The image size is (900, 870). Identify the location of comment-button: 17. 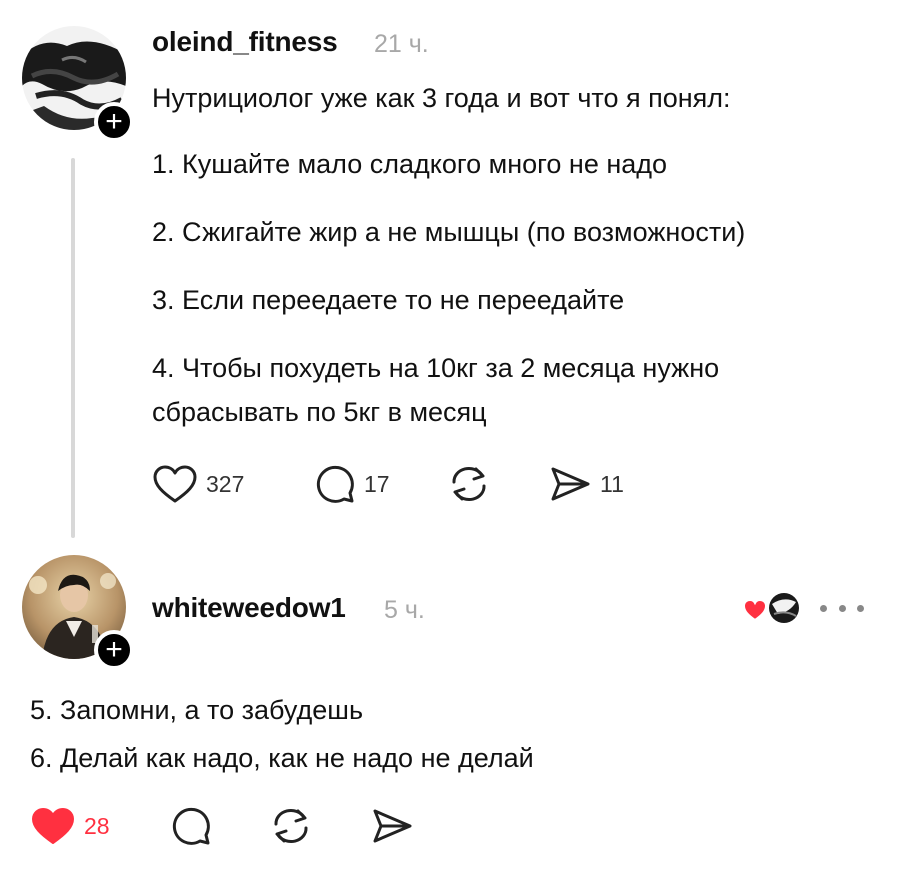
(352, 484).